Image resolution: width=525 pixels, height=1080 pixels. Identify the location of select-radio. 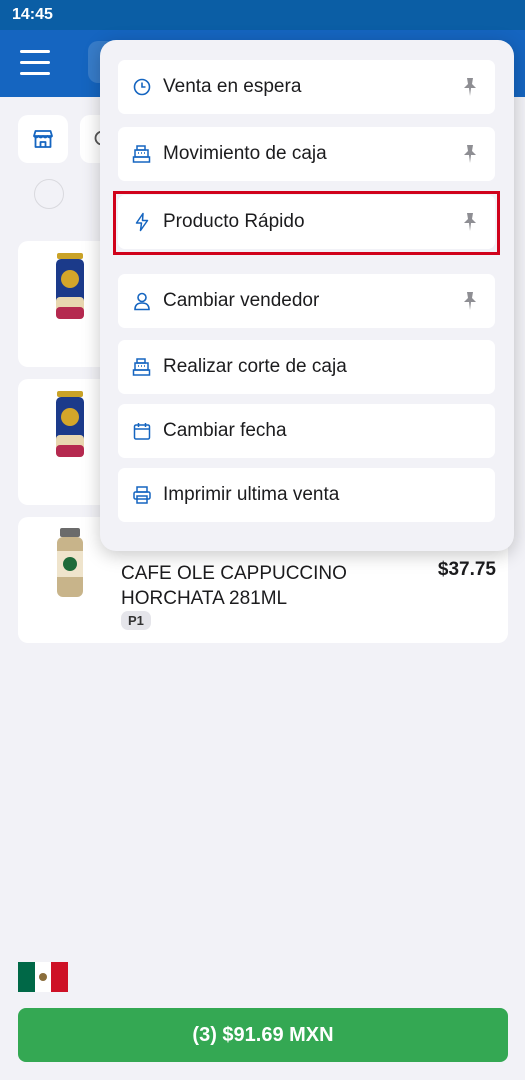
(49, 194).